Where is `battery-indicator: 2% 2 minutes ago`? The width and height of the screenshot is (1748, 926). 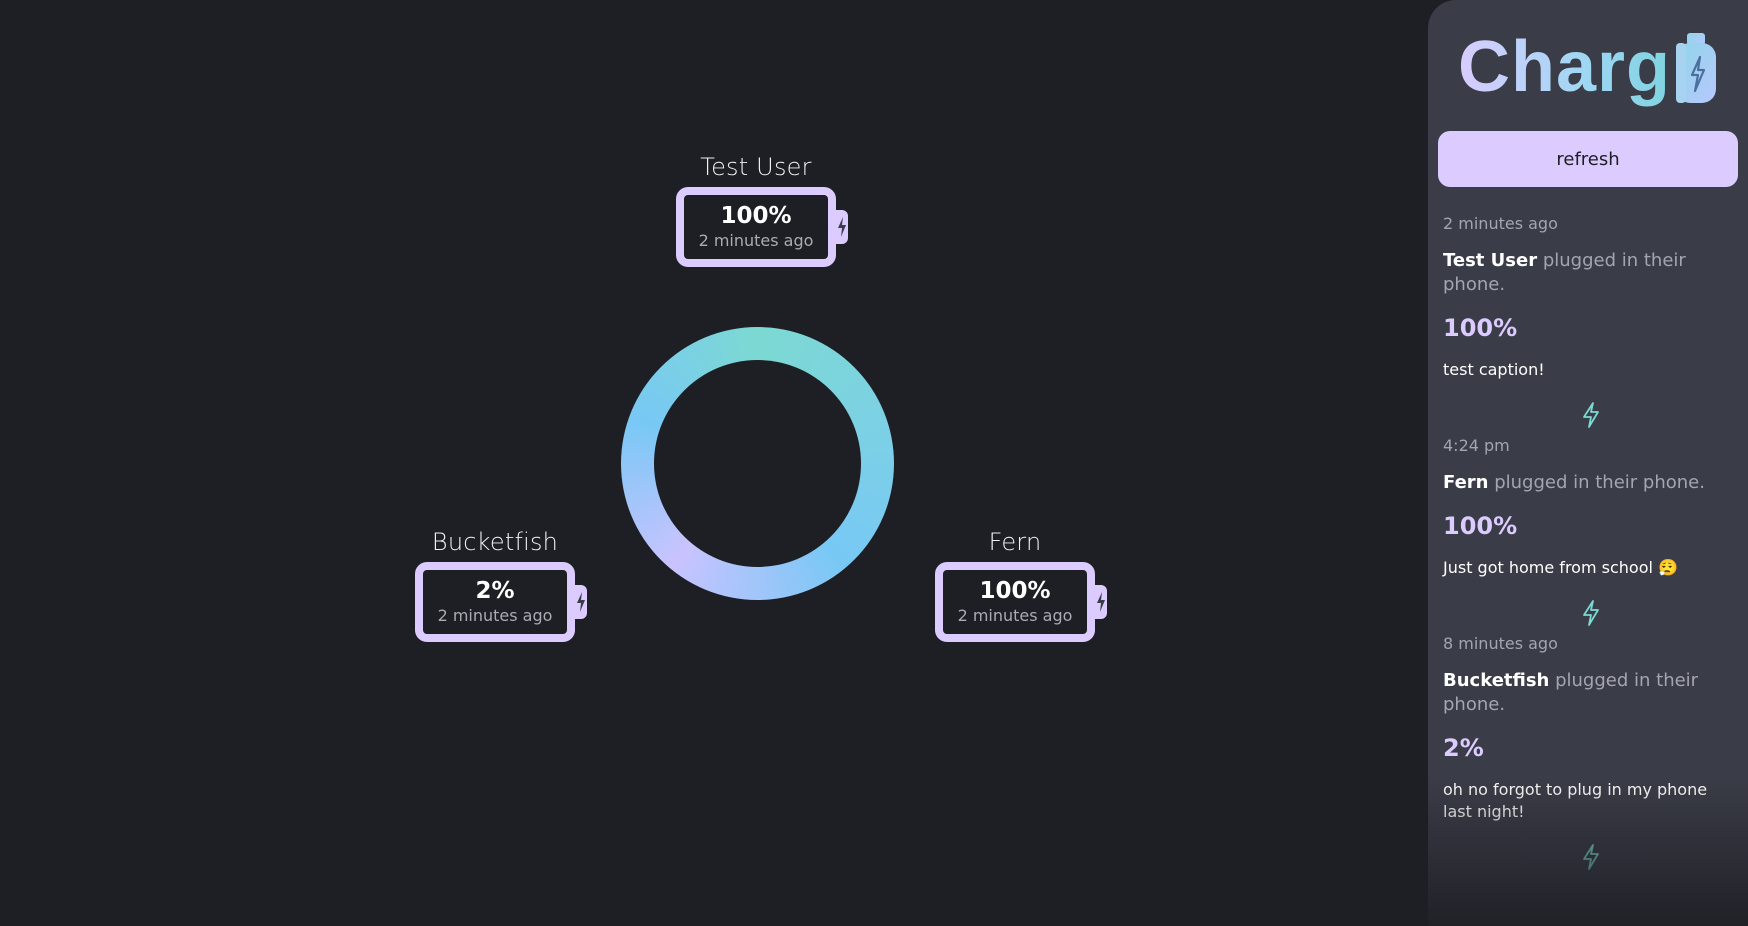
battery-indicator: 2% 2 minutes ago is located at coordinates (501, 602).